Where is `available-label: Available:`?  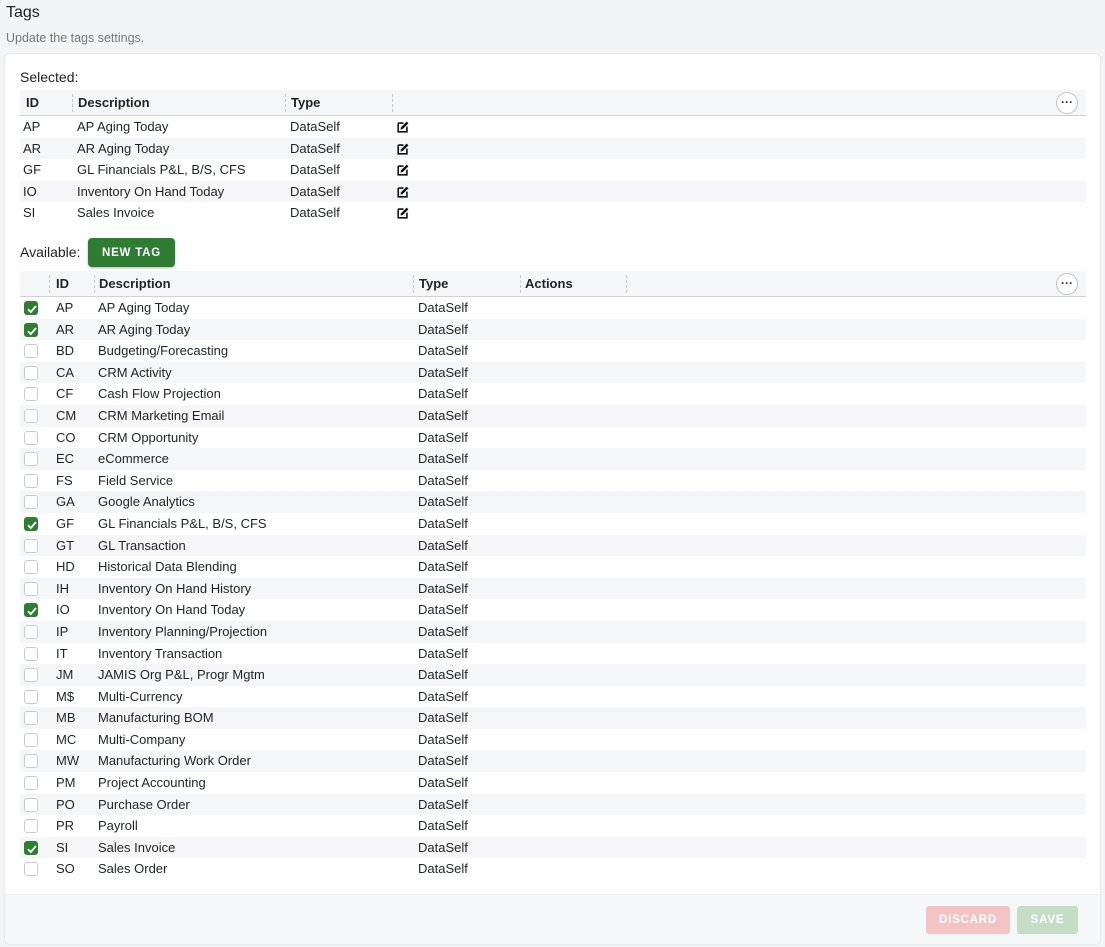
available-label: Available: is located at coordinates (50, 252).